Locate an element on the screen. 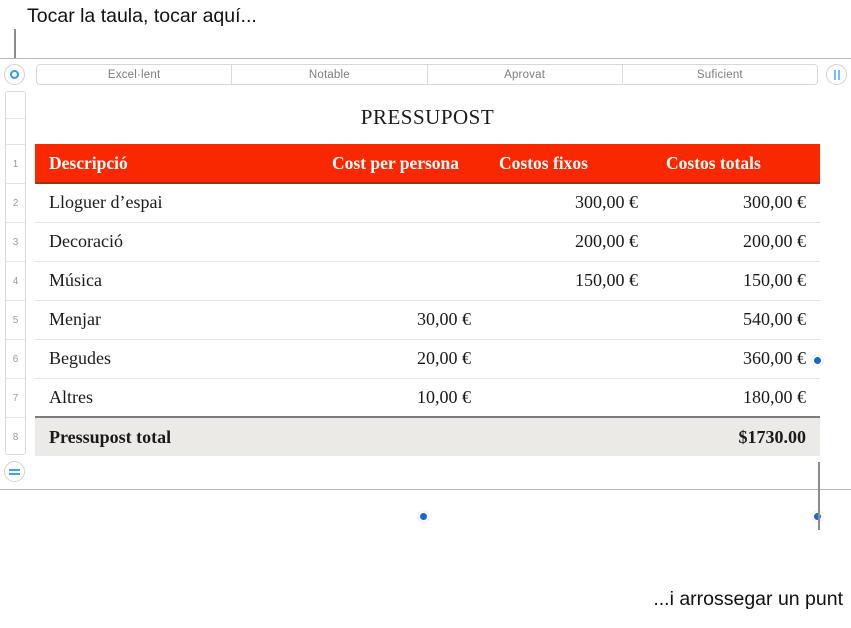 This screenshot has height=628, width=851. cell-total-costs: 360,00 € is located at coordinates (736, 359).